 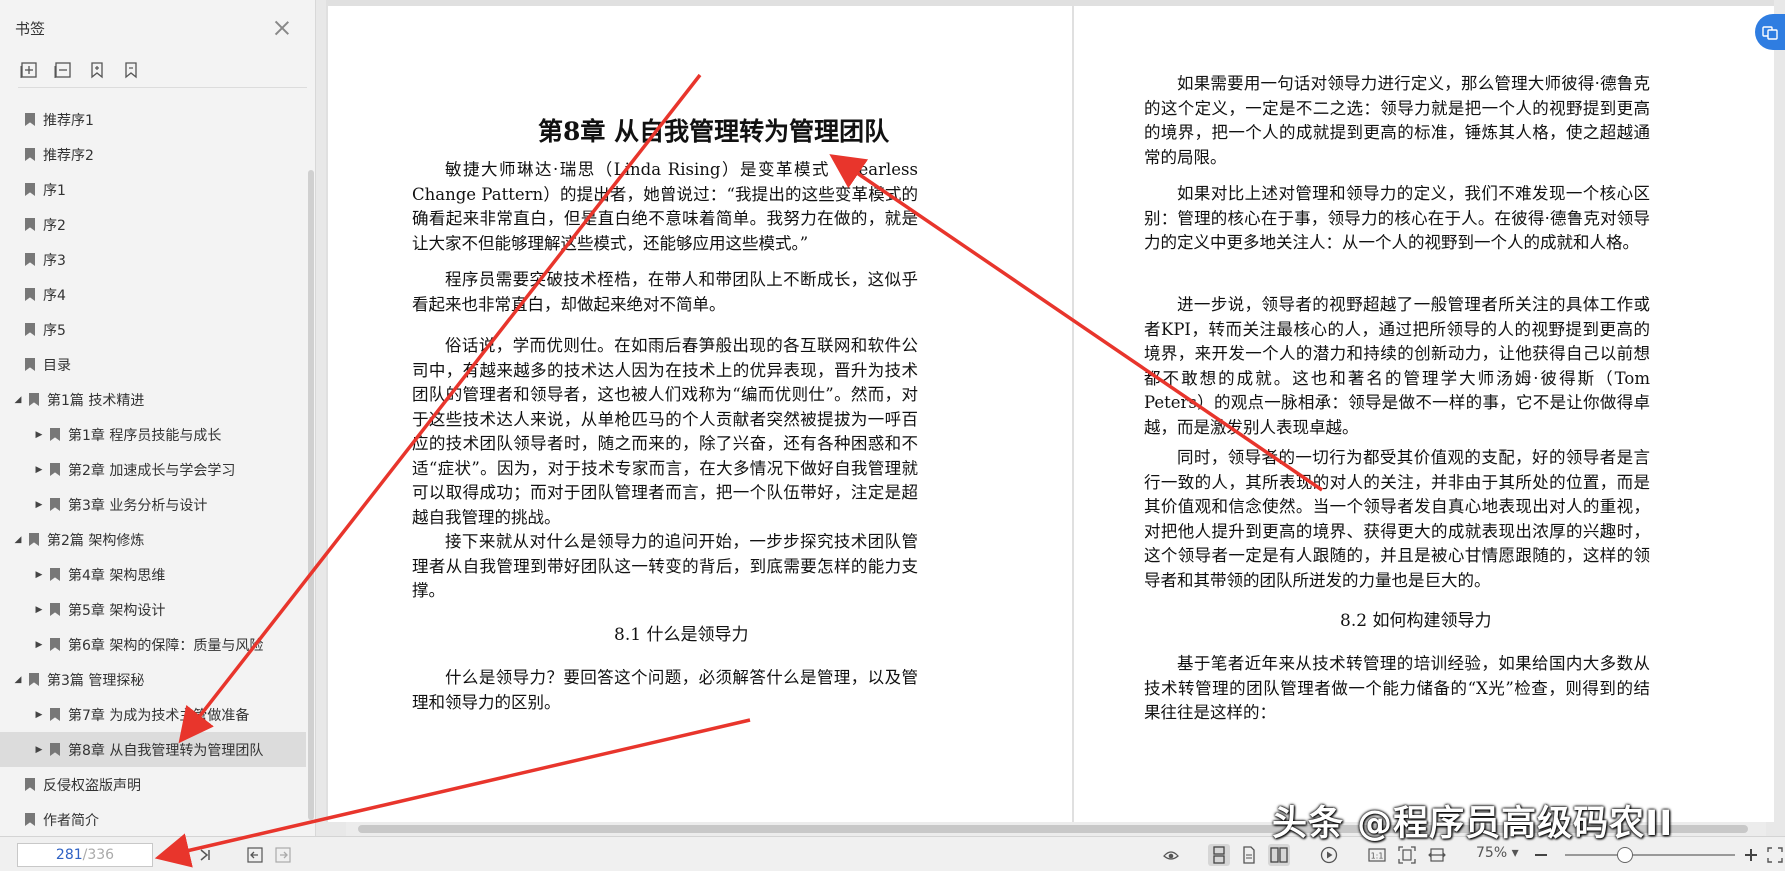 What do you see at coordinates (1541, 855) in the screenshot?
I see `zoom-out-icon` at bounding box center [1541, 855].